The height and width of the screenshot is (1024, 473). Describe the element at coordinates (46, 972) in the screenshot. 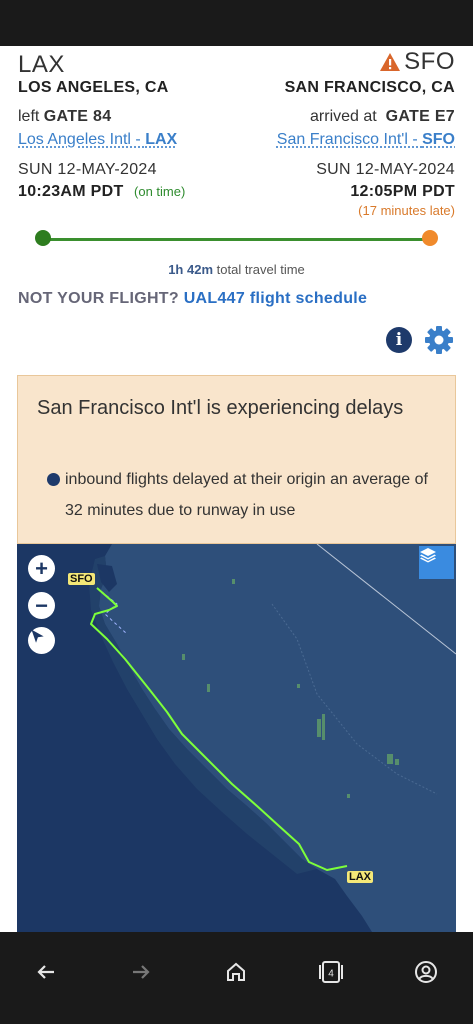

I see `back-arrow-icon` at that location.